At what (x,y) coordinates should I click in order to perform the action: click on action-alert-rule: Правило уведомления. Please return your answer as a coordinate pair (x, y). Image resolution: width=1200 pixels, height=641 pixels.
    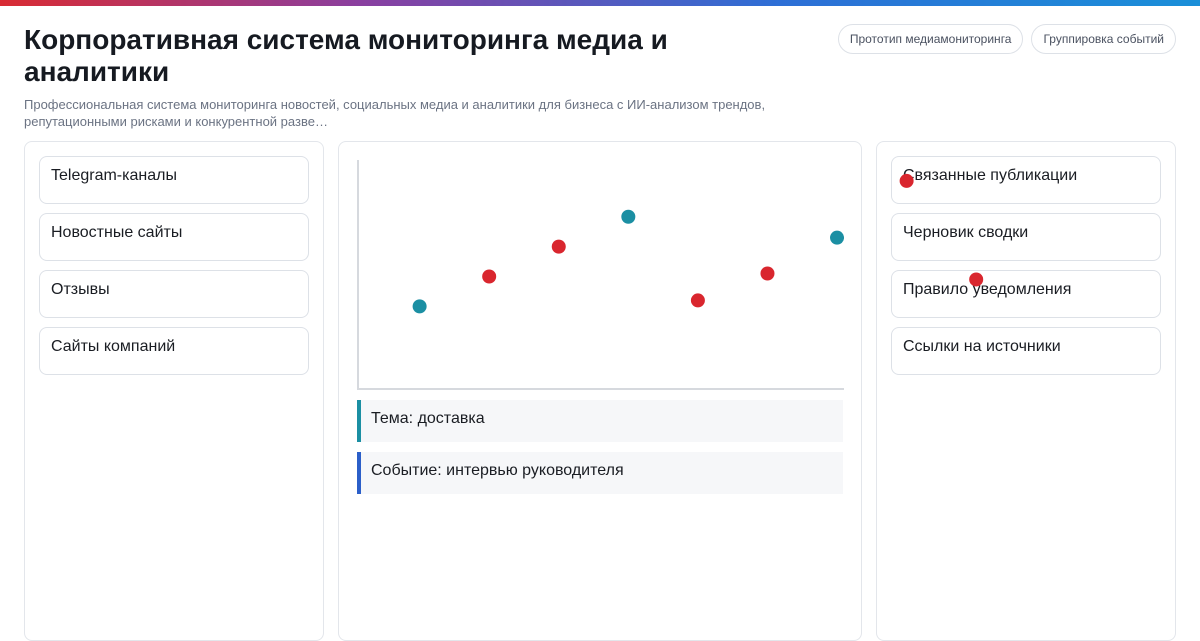
    Looking at the image, I should click on (1026, 294).